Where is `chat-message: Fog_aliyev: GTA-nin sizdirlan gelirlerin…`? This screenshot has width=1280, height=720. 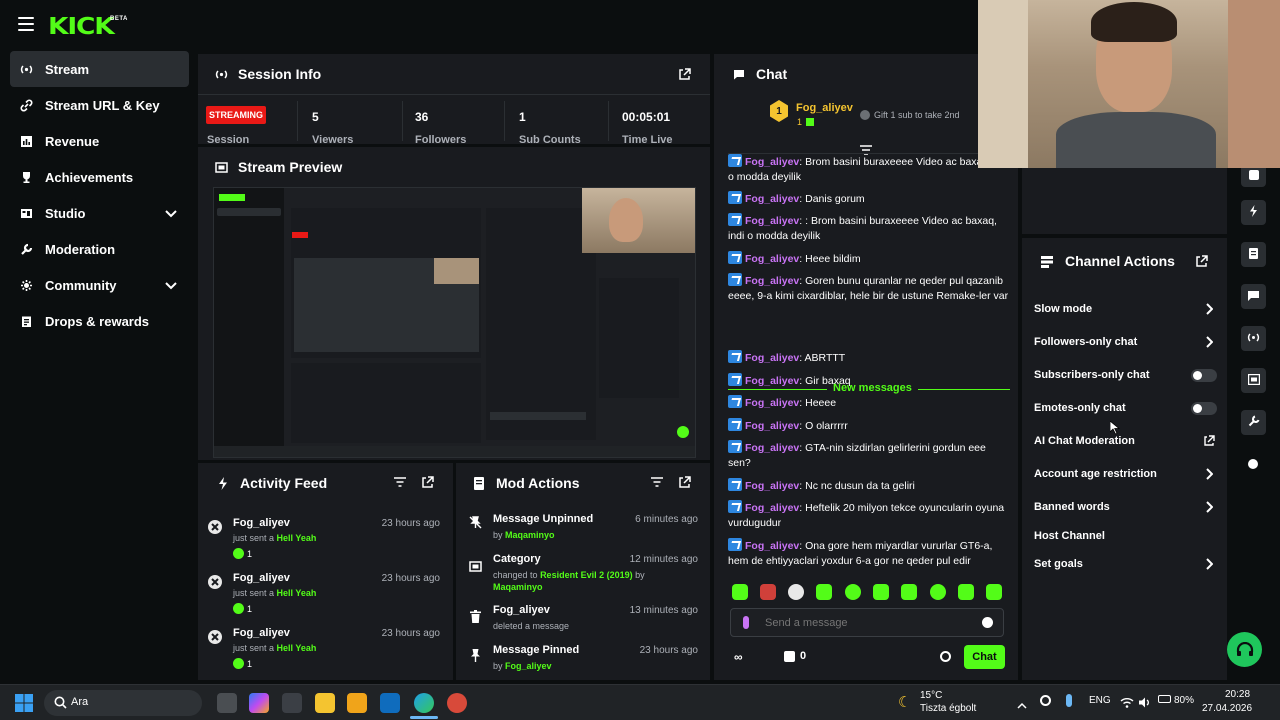
chat-message: Fog_aliyev: GTA-nin sizdirlan gelirlerin… is located at coordinates (869, 455).